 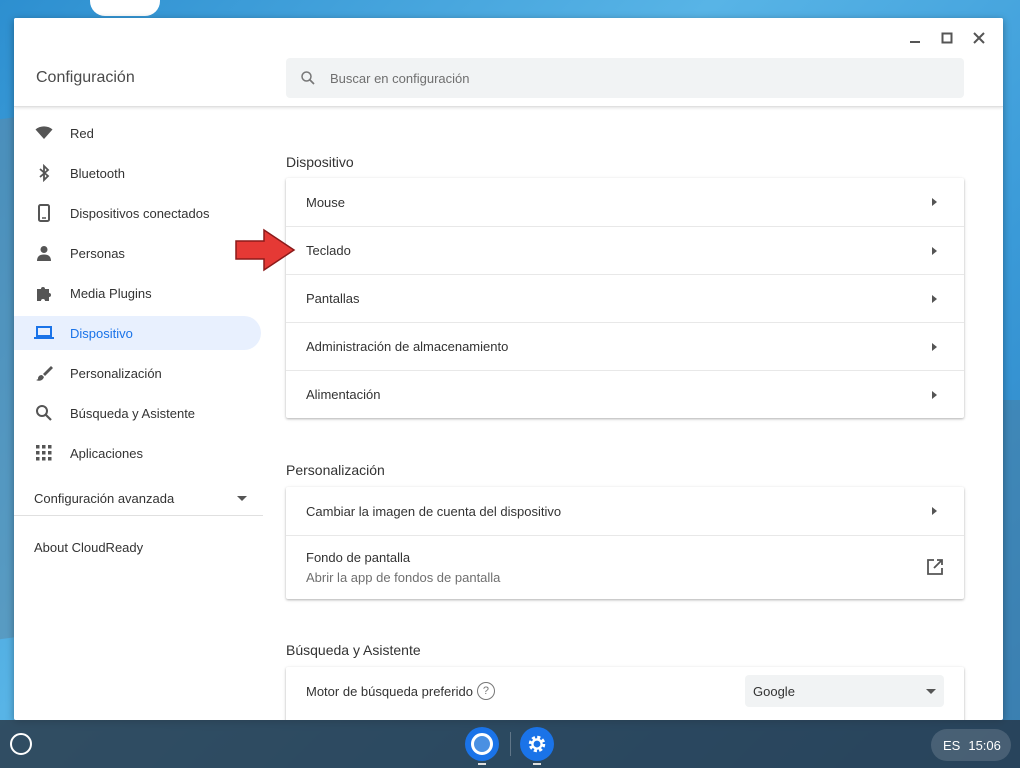 What do you see at coordinates (915, 42) in the screenshot?
I see `minimize-icon` at bounding box center [915, 42].